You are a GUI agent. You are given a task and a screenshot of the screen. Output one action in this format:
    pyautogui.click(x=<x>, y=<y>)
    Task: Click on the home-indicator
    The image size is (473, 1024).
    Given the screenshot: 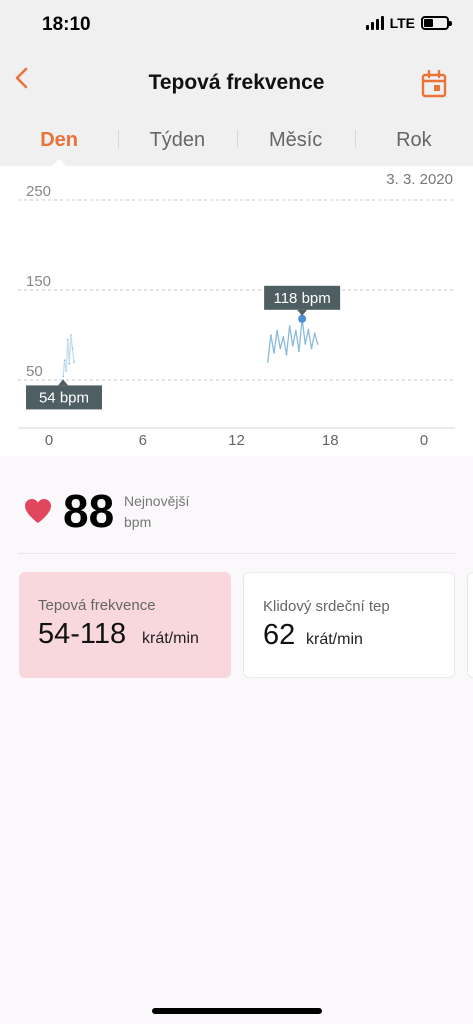 What is the action you would take?
    pyautogui.click(x=237, y=1011)
    